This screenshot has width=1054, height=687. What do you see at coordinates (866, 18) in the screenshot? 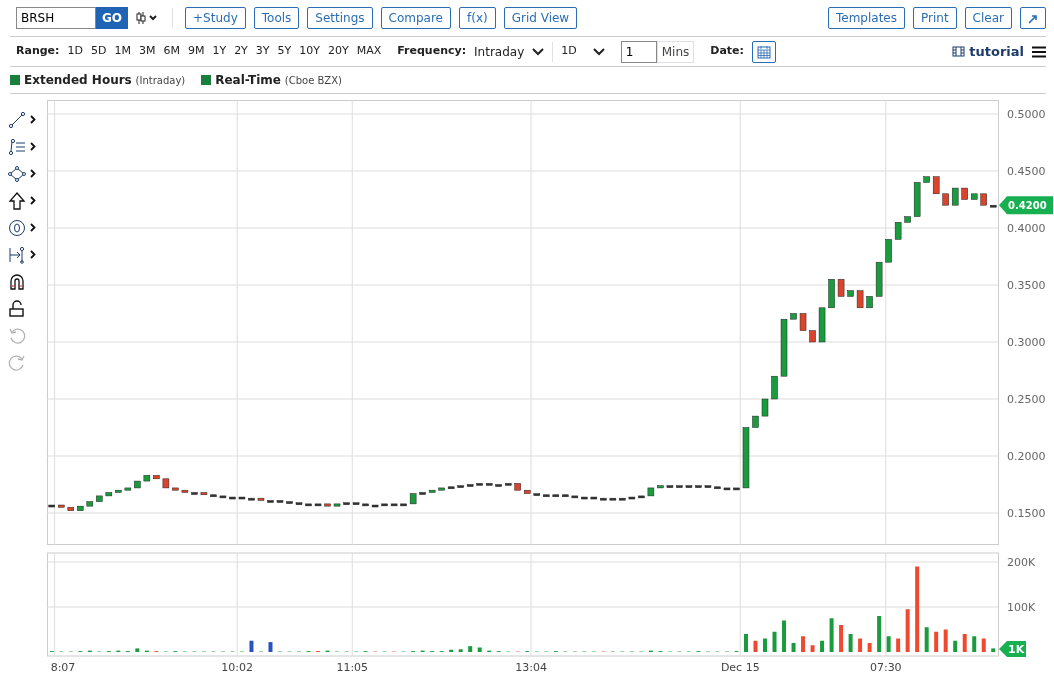
I see `toolbar-button: Templates` at bounding box center [866, 18].